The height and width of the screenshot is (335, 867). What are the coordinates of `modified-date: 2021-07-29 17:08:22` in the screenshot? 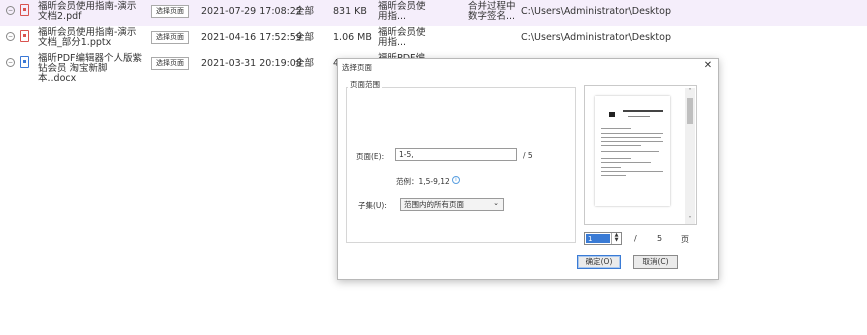 It's located at (251, 11).